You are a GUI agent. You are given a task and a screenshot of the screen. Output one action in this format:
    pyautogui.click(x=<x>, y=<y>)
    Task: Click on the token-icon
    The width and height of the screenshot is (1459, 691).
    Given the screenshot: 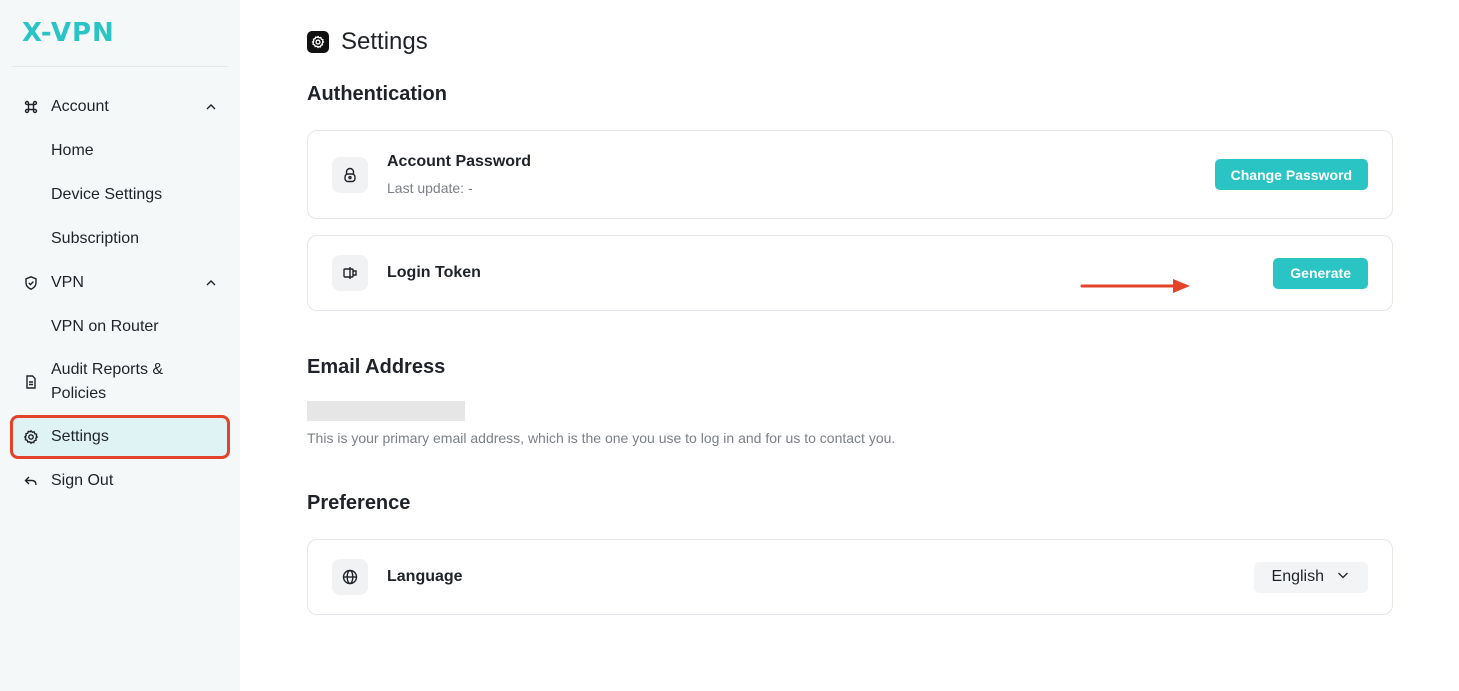 What is the action you would take?
    pyautogui.click(x=350, y=273)
    